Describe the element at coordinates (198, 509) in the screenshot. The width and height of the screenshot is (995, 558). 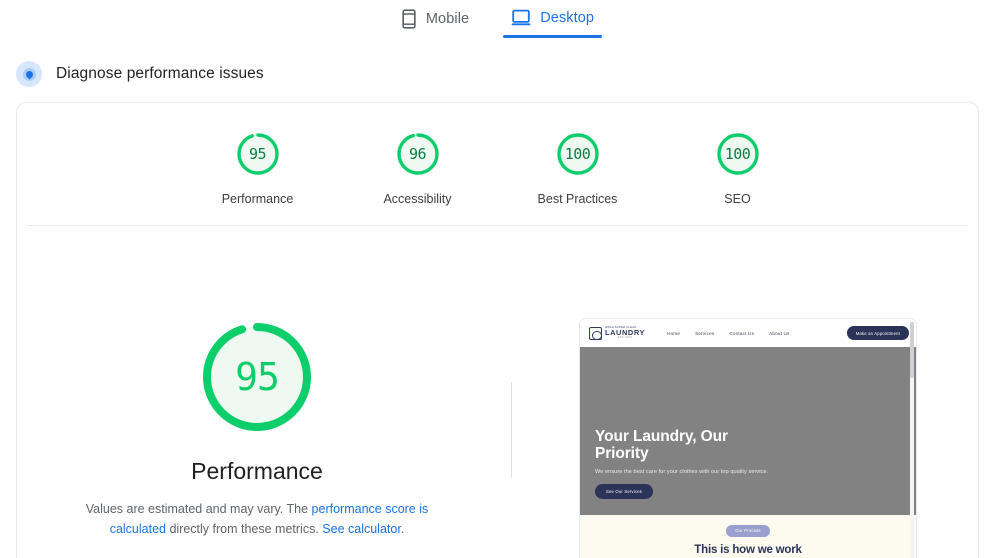
I see `disclaimer-text-1: Values are estimated and may vary. The` at that location.